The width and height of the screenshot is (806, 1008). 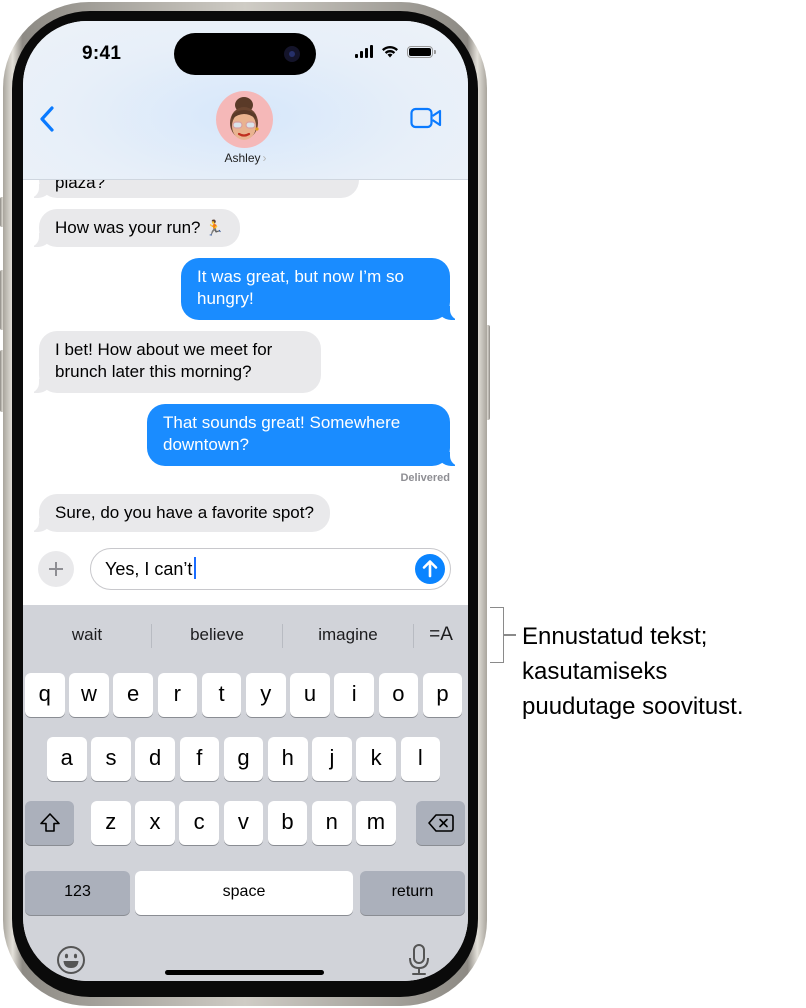 I want to click on callout-line-3: puudutage soovitust., so click(x=633, y=706).